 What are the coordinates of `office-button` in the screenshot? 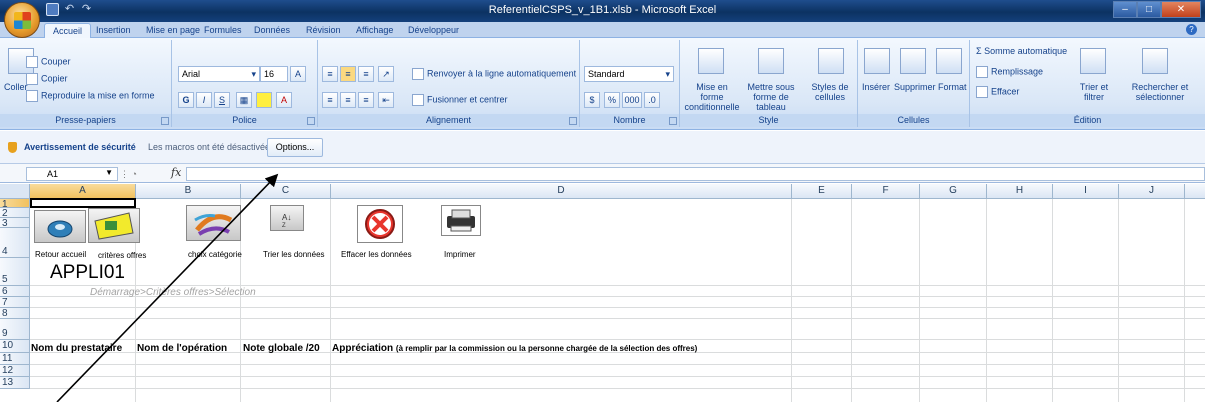 It's located at (22, 20).